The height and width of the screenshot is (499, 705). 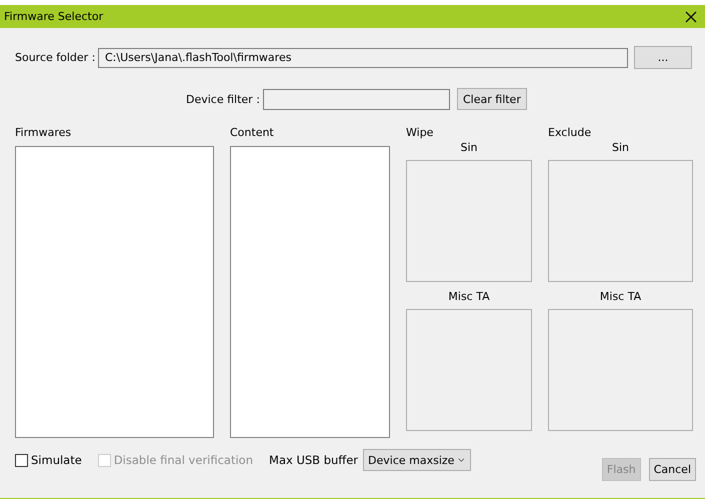 What do you see at coordinates (252, 133) in the screenshot?
I see `list-heading: Content` at bounding box center [252, 133].